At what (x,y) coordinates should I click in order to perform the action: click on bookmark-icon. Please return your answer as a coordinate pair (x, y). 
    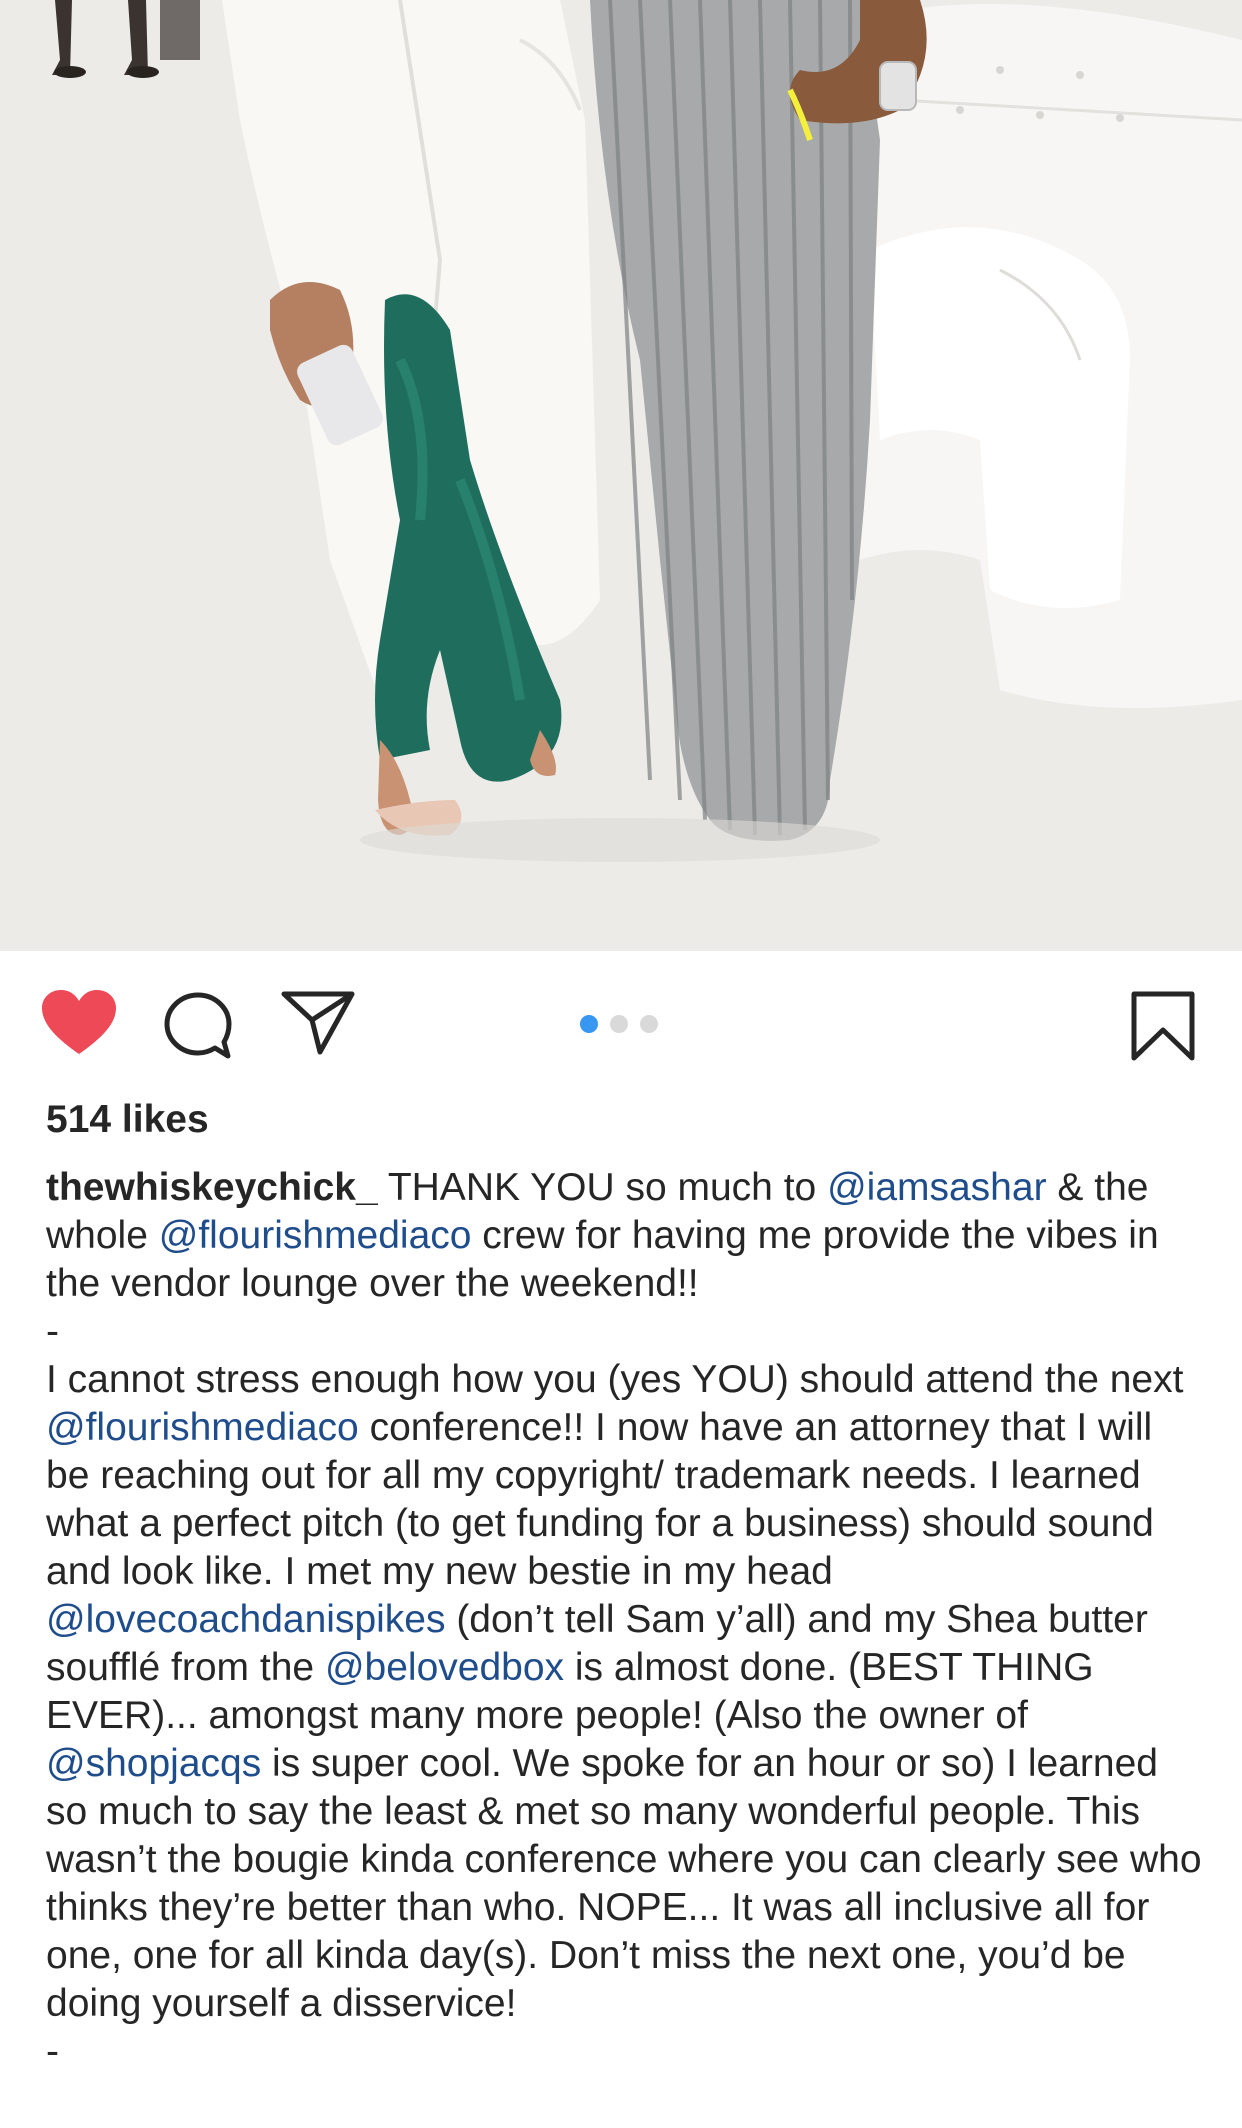
    Looking at the image, I should click on (1163, 1026).